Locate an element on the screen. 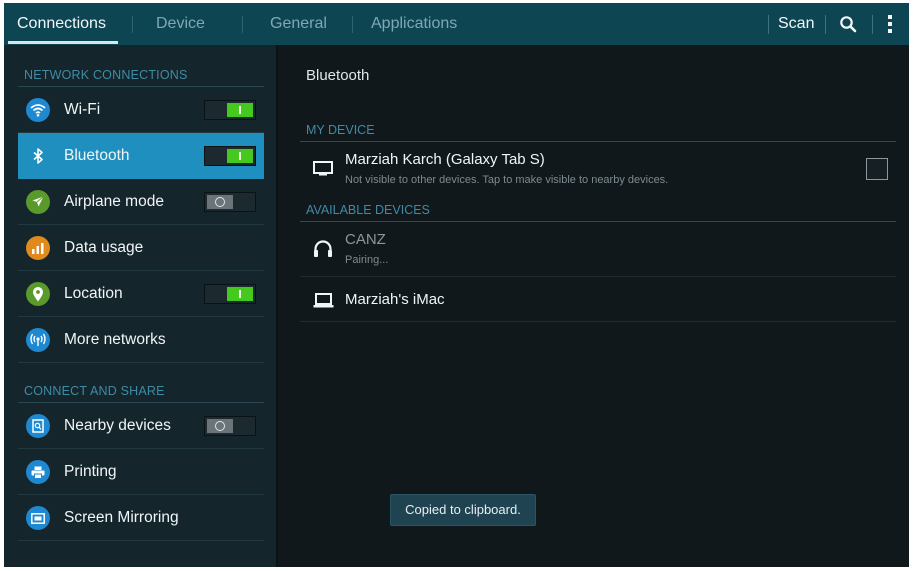 This screenshot has height=571, width=913. sidebar-item-label: Location is located at coordinates (93, 293).